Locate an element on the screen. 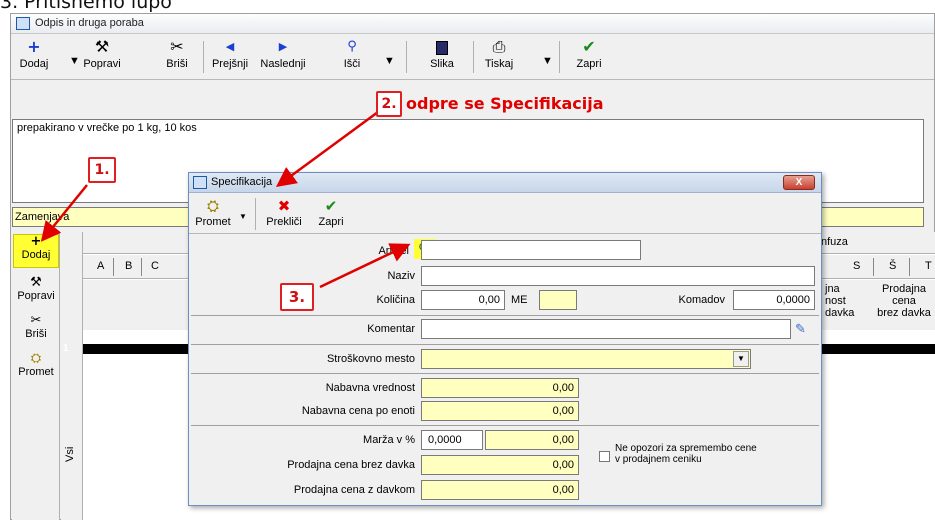  callout-step1: 1. is located at coordinates (102, 170).